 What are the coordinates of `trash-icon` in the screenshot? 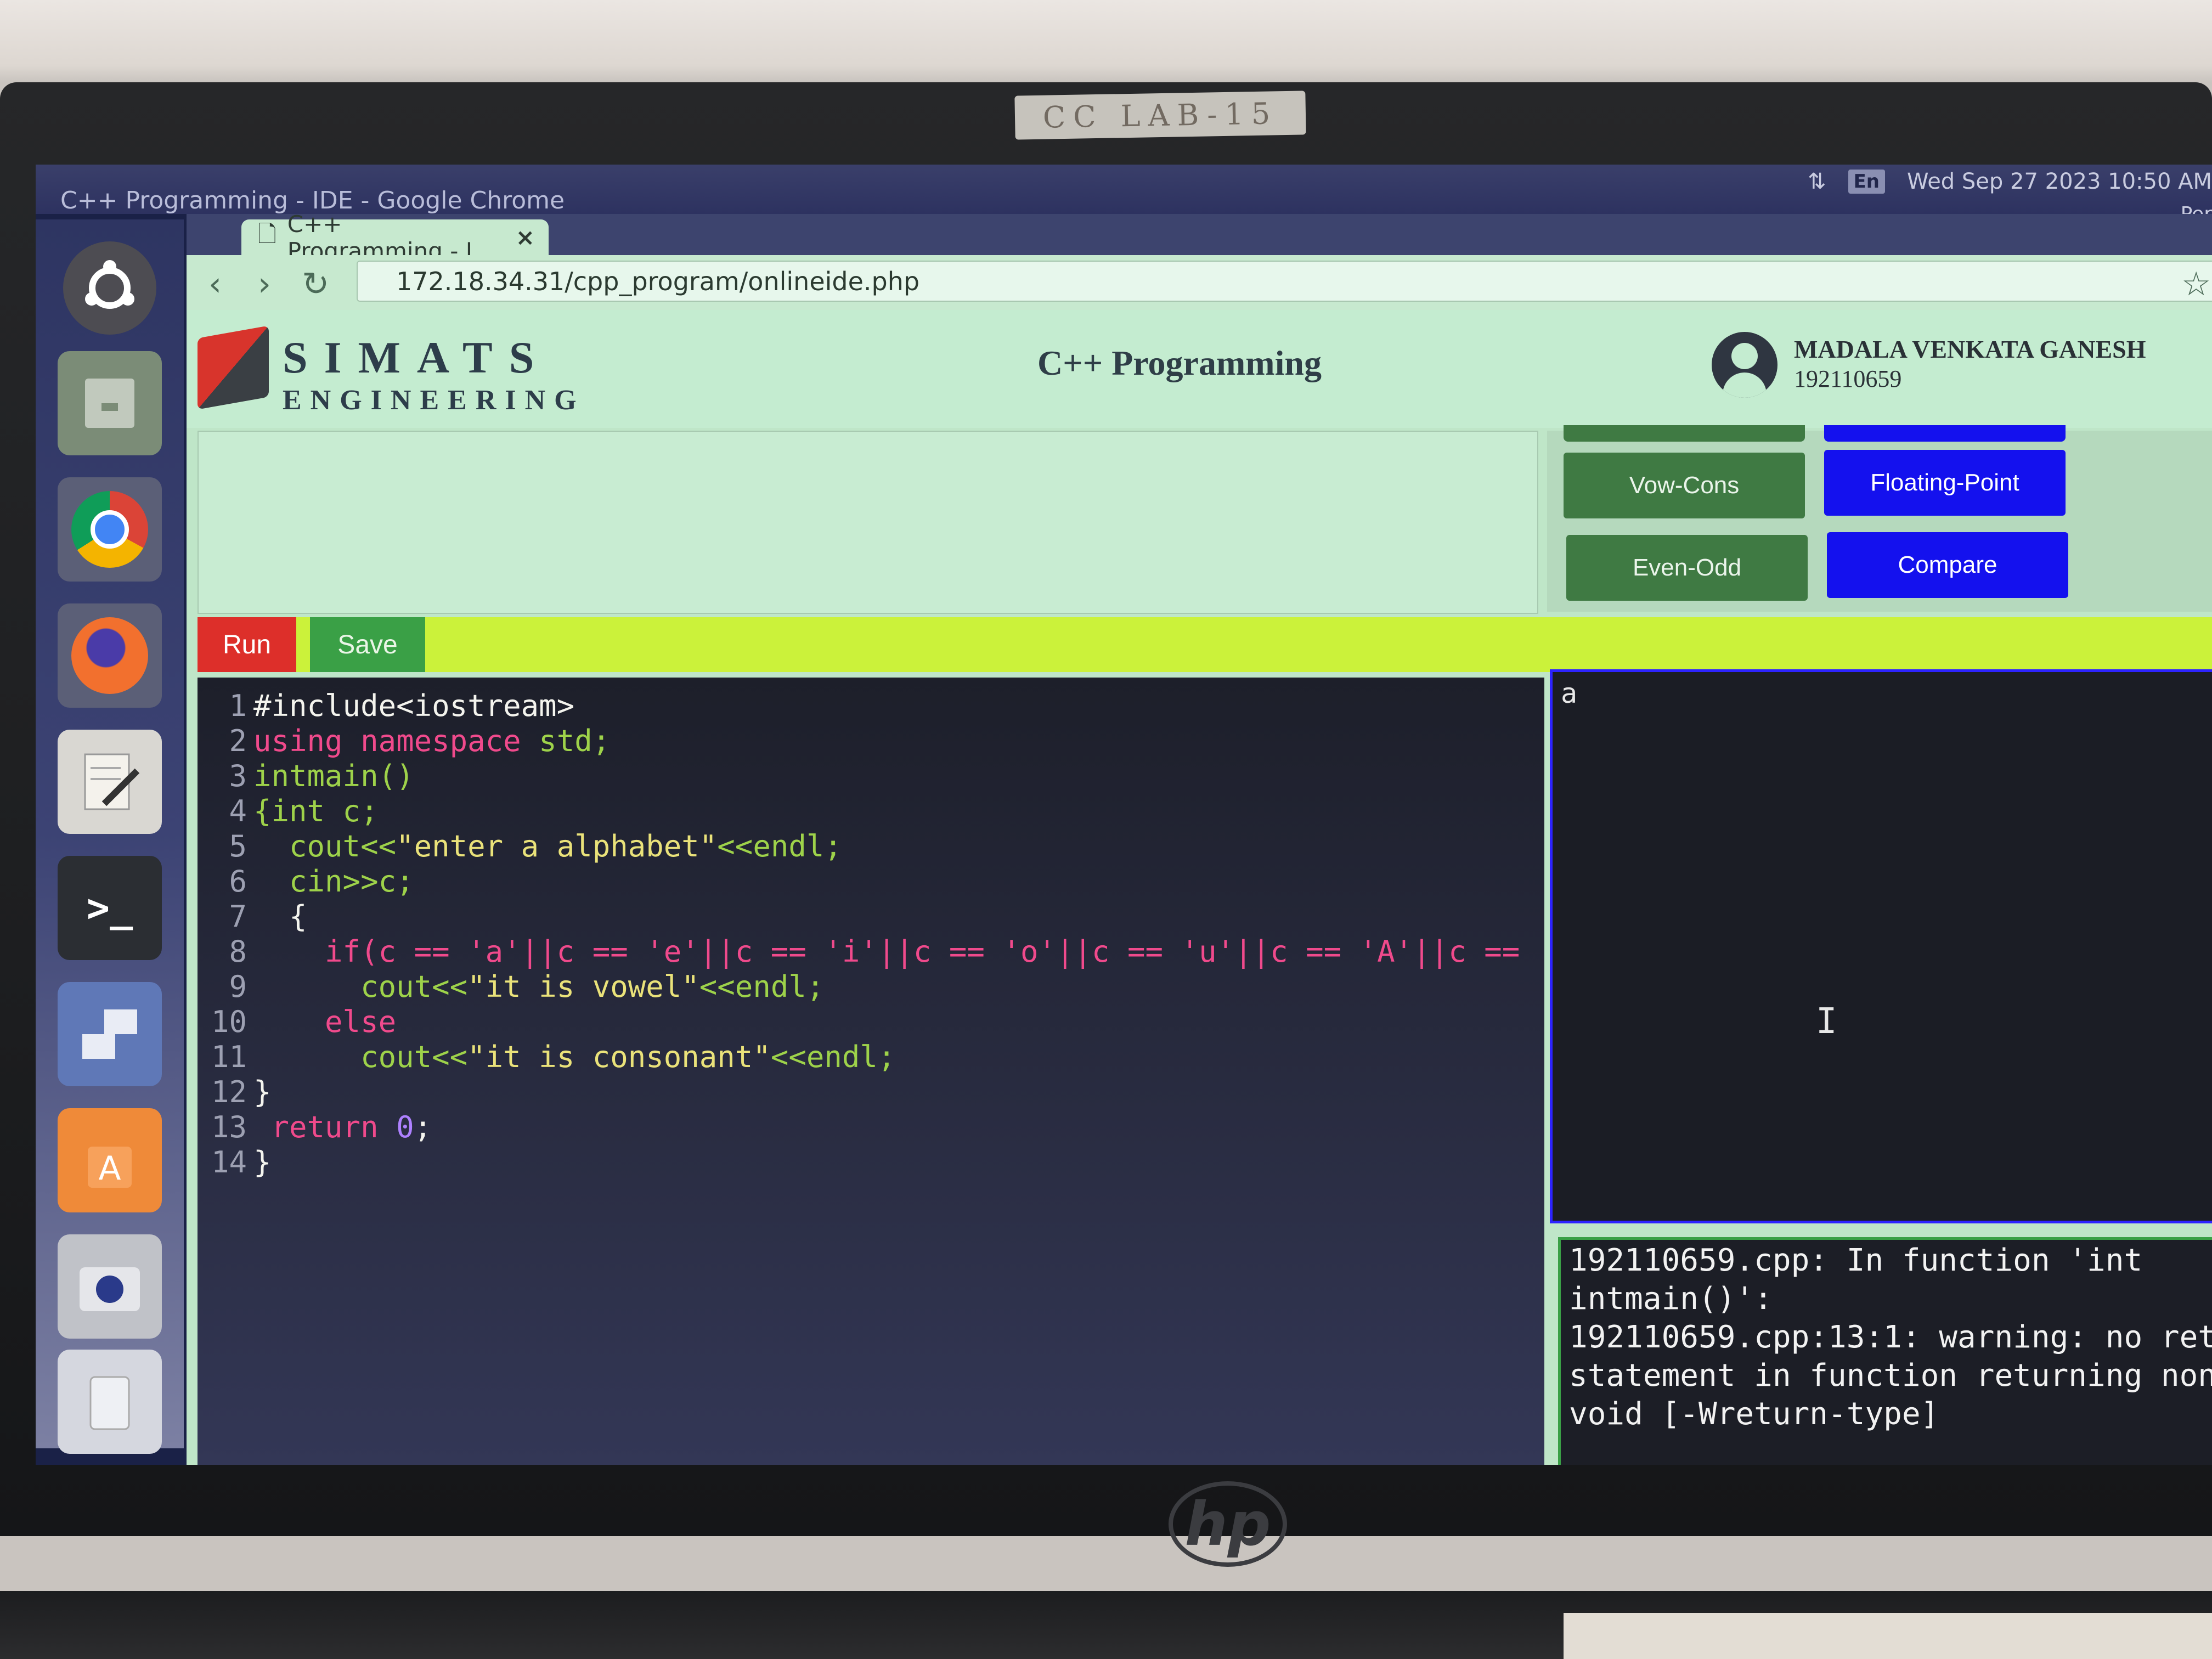 It's located at (110, 1402).